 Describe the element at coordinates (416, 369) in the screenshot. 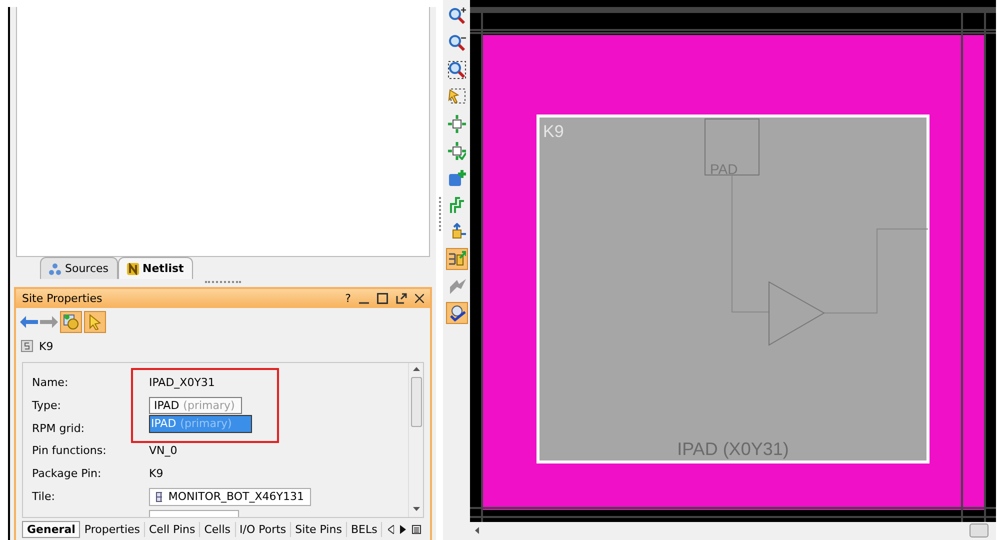

I see `scroll-up-icon` at that location.